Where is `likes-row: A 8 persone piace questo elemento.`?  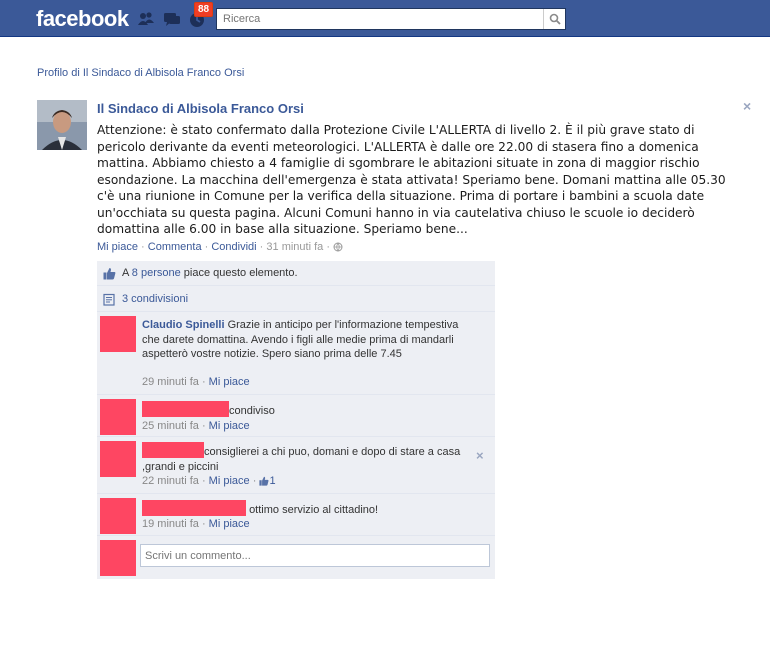
likes-row: A 8 persone piace questo elemento. is located at coordinates (296, 273).